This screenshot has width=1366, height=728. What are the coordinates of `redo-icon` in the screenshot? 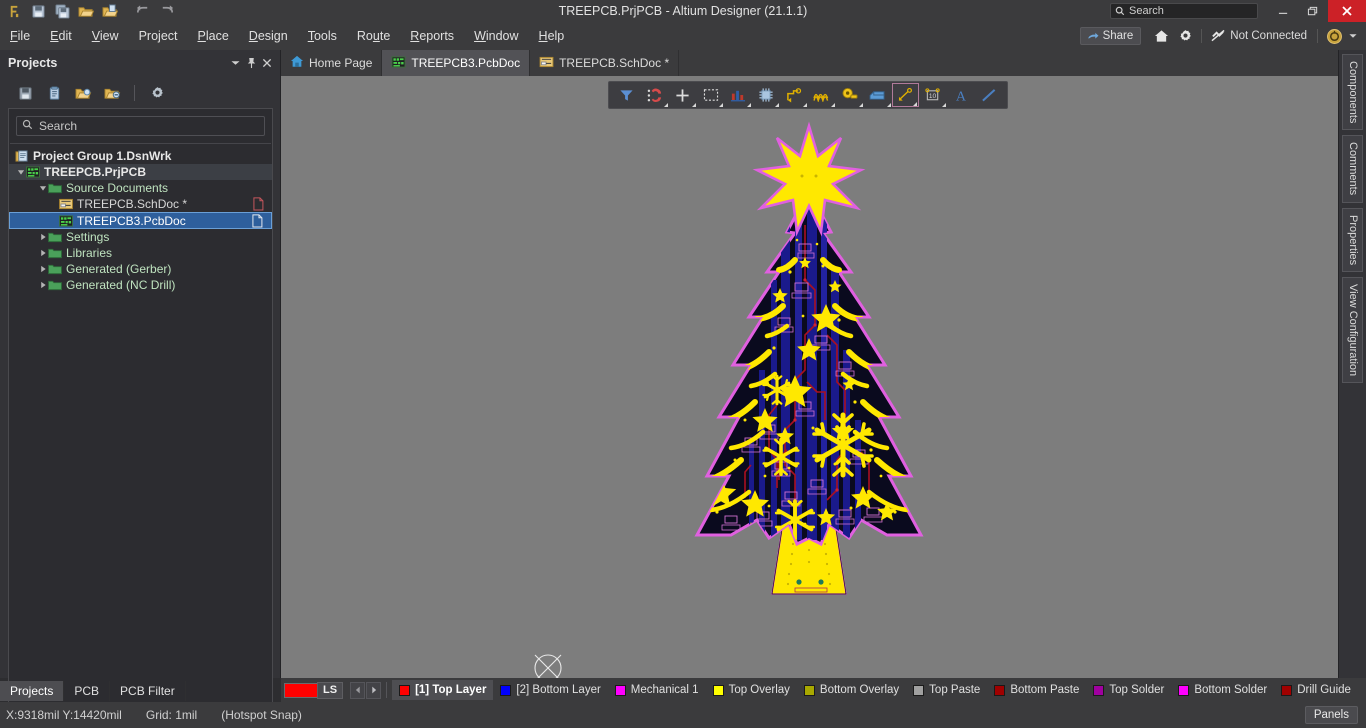 It's located at (167, 11).